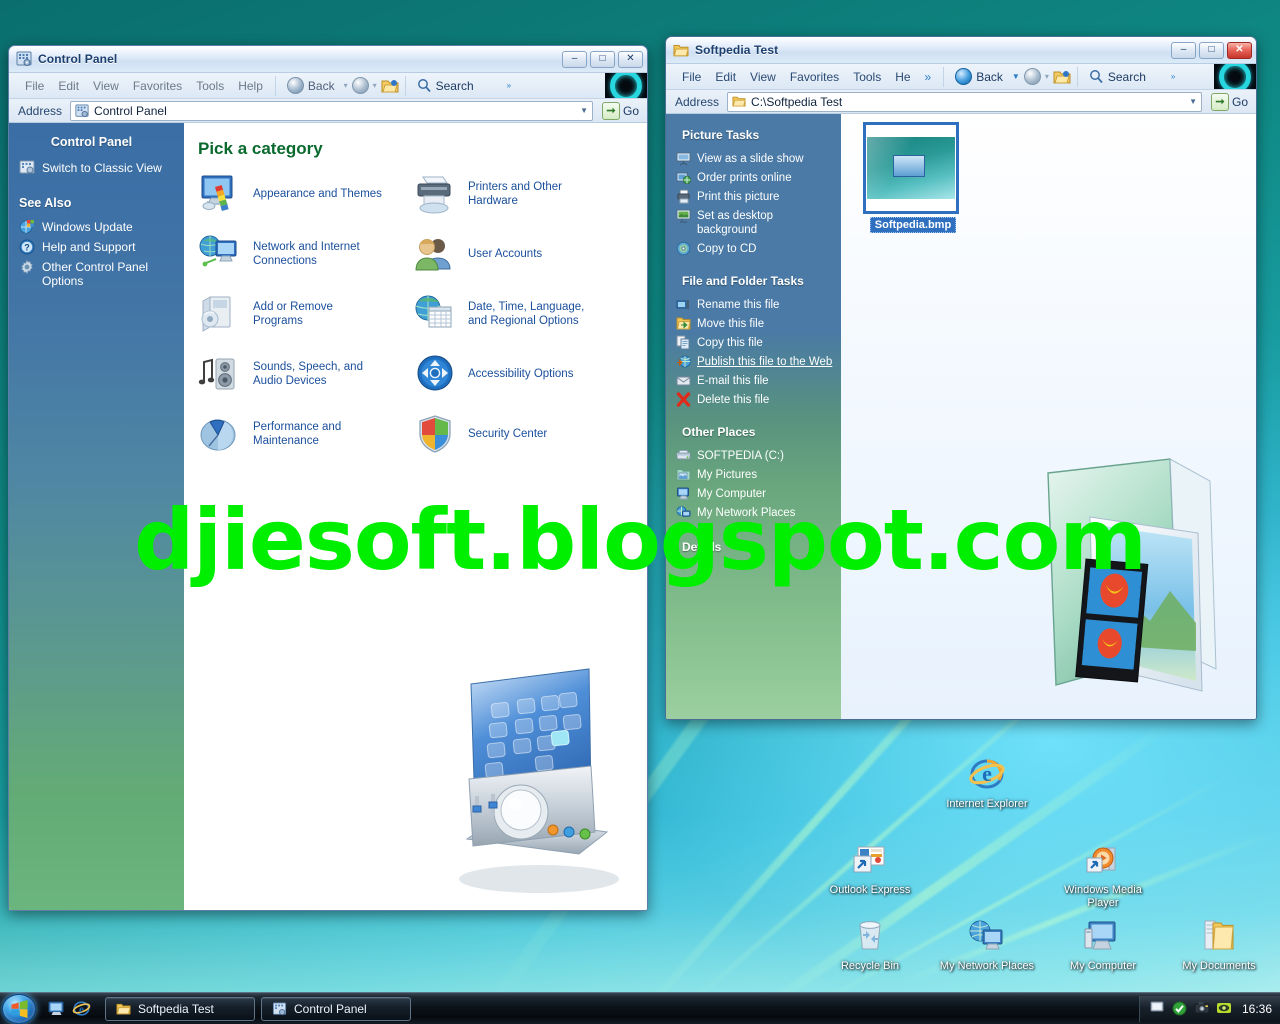  Describe the element at coordinates (305, 314) in the screenshot. I see `category-add-or-remove-programs: Add or Remove Programs` at that location.